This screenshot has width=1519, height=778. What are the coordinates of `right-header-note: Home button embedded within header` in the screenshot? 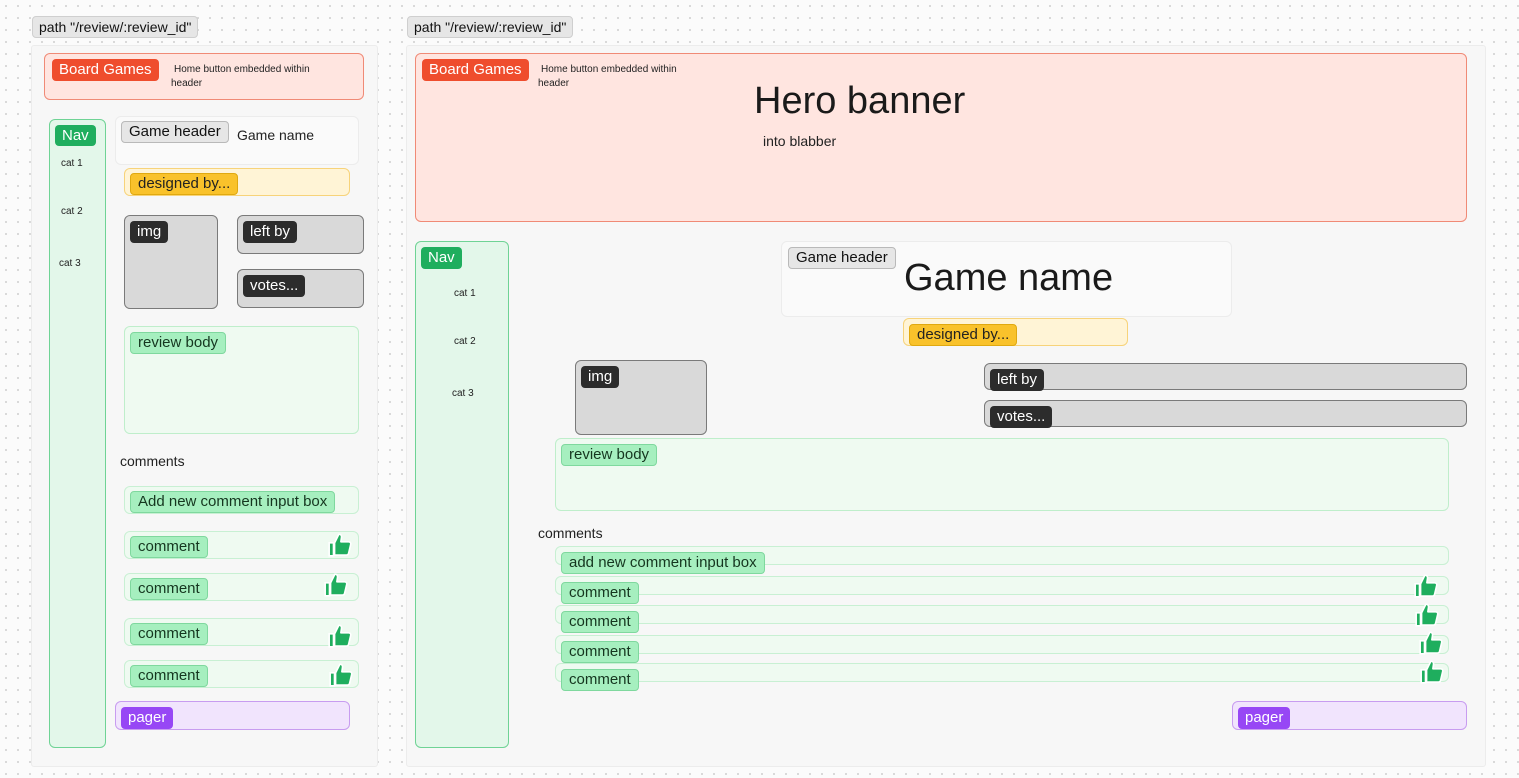 It's located at (607, 76).